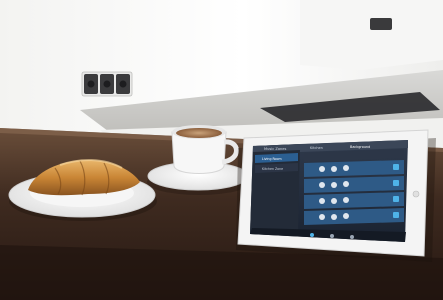  What do you see at coordinates (275, 149) in the screenshot?
I see `sidebar-header: Music Zones` at bounding box center [275, 149].